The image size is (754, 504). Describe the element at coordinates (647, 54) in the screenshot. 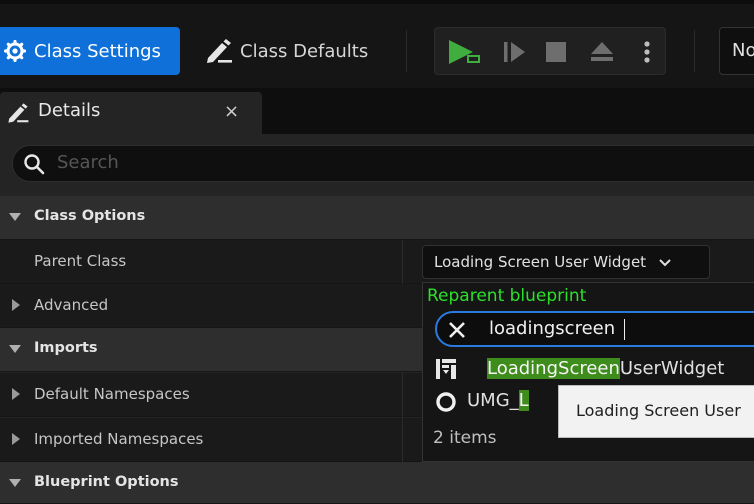

I see `more-icon` at that location.